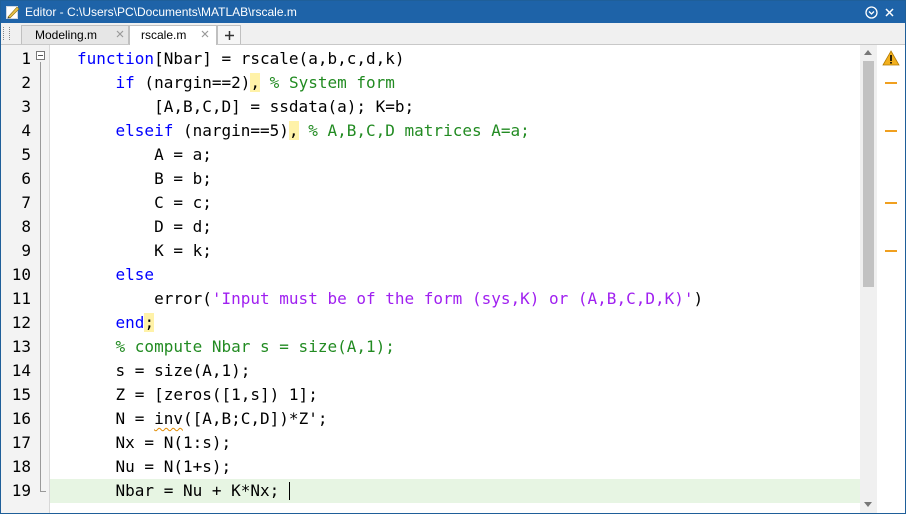  What do you see at coordinates (245, 107) in the screenshot?
I see `code-text: [A,B,C,D] = ssdata(a); K=b;` at bounding box center [245, 107].